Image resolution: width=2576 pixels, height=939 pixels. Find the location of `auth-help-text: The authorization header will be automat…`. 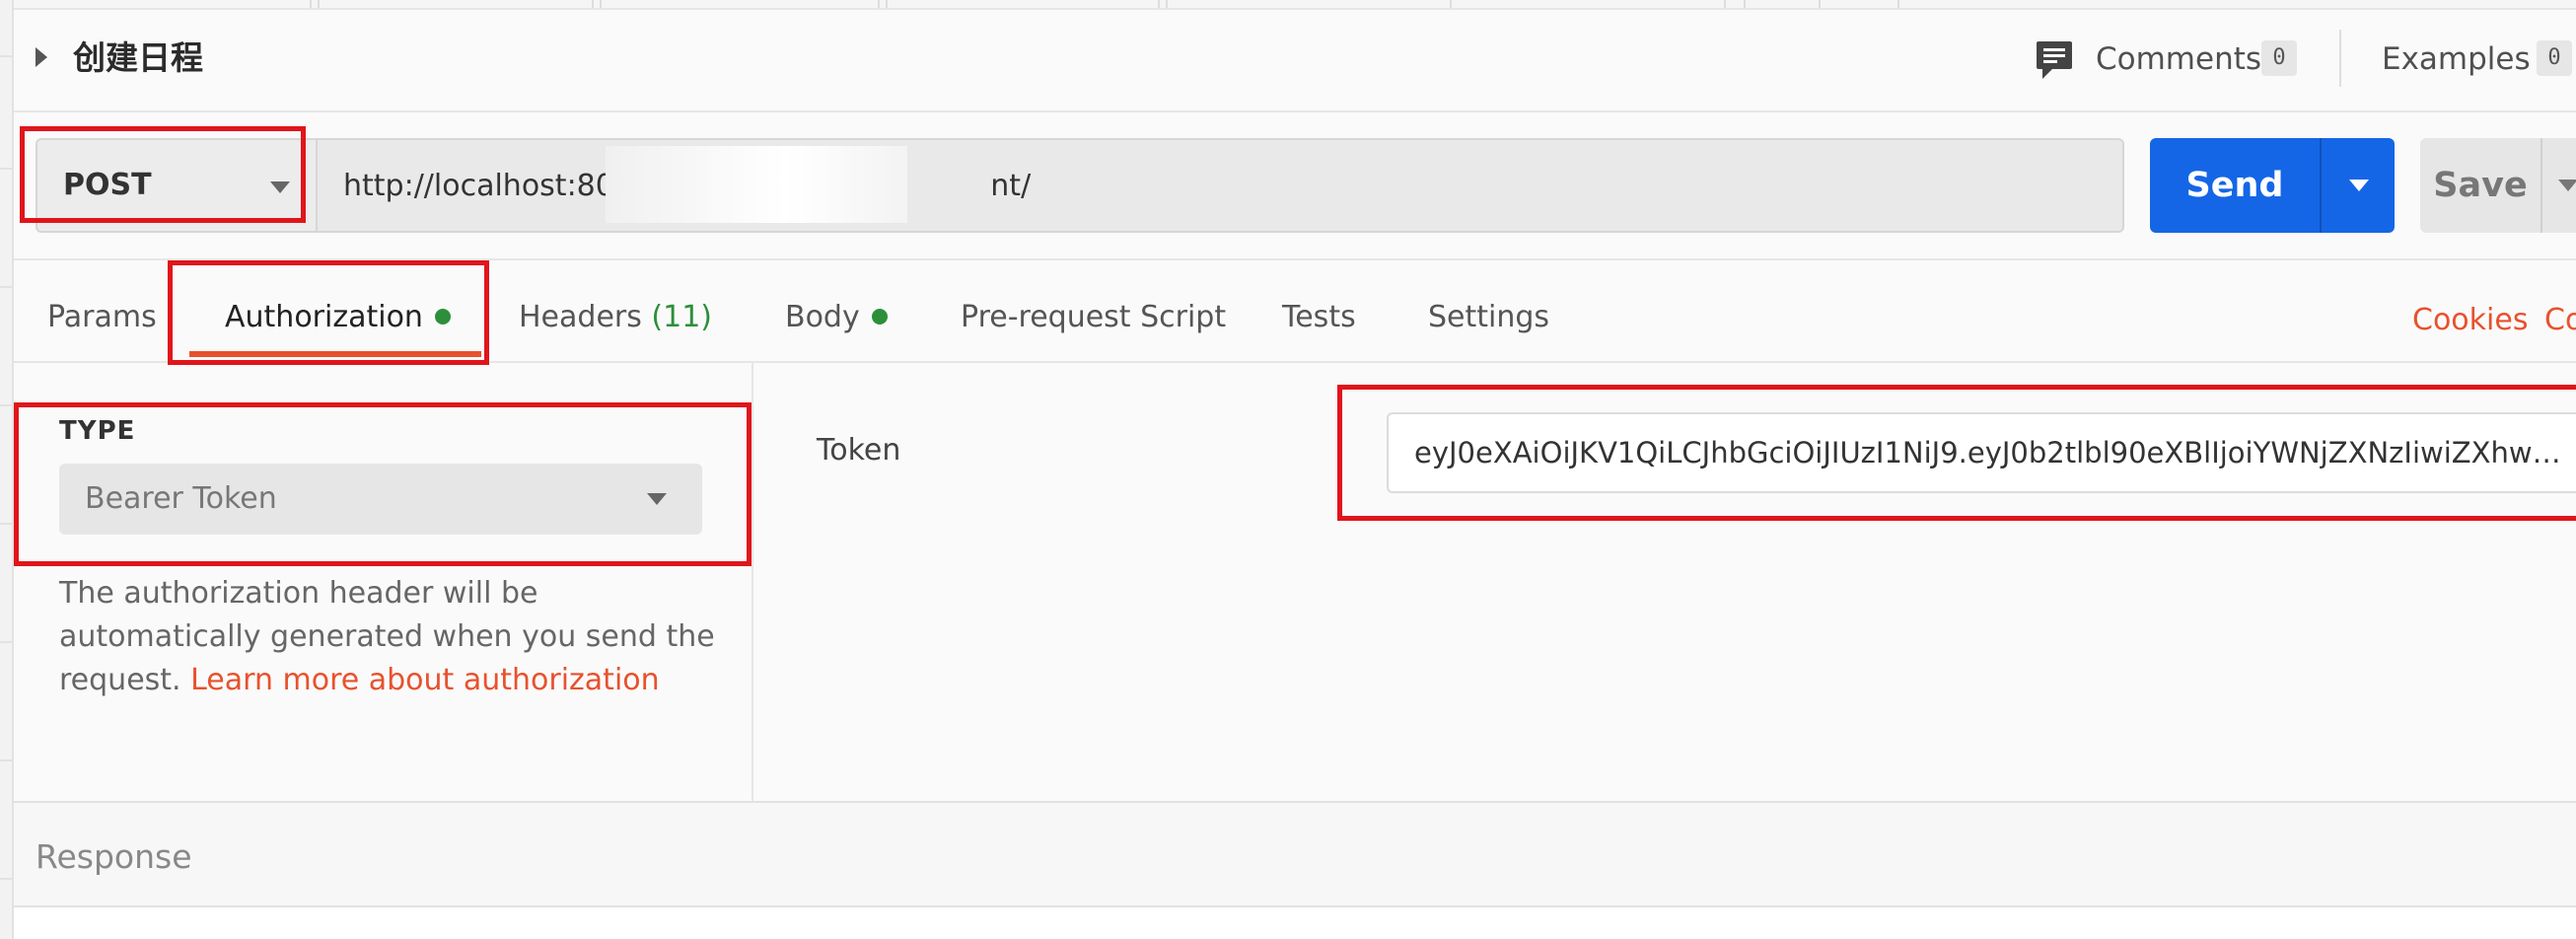

auth-help-text: The authorization header will be automat… is located at coordinates (394, 637).